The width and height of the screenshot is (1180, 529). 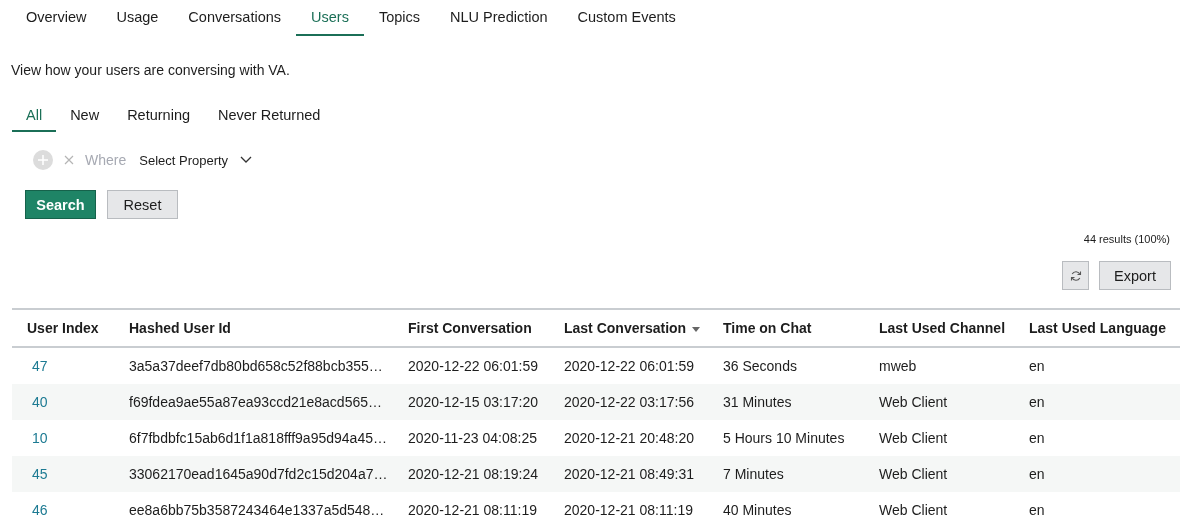 What do you see at coordinates (106, 160) in the screenshot?
I see `where-label: Where` at bounding box center [106, 160].